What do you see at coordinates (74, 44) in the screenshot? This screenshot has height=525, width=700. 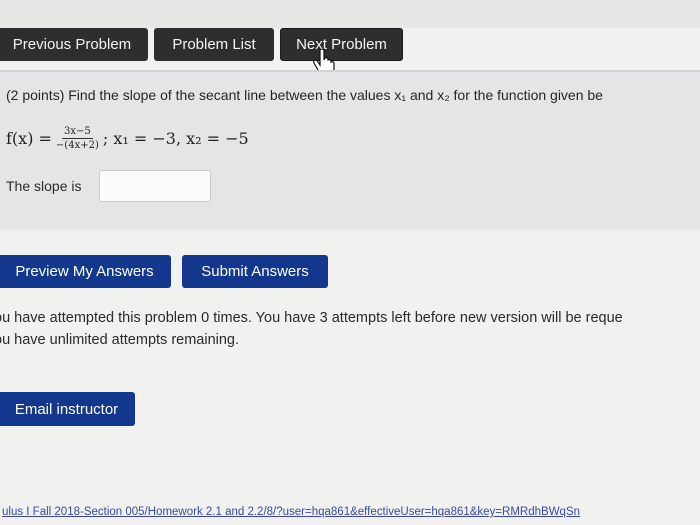 I see `previous-problem-button: Previous Problem` at bounding box center [74, 44].